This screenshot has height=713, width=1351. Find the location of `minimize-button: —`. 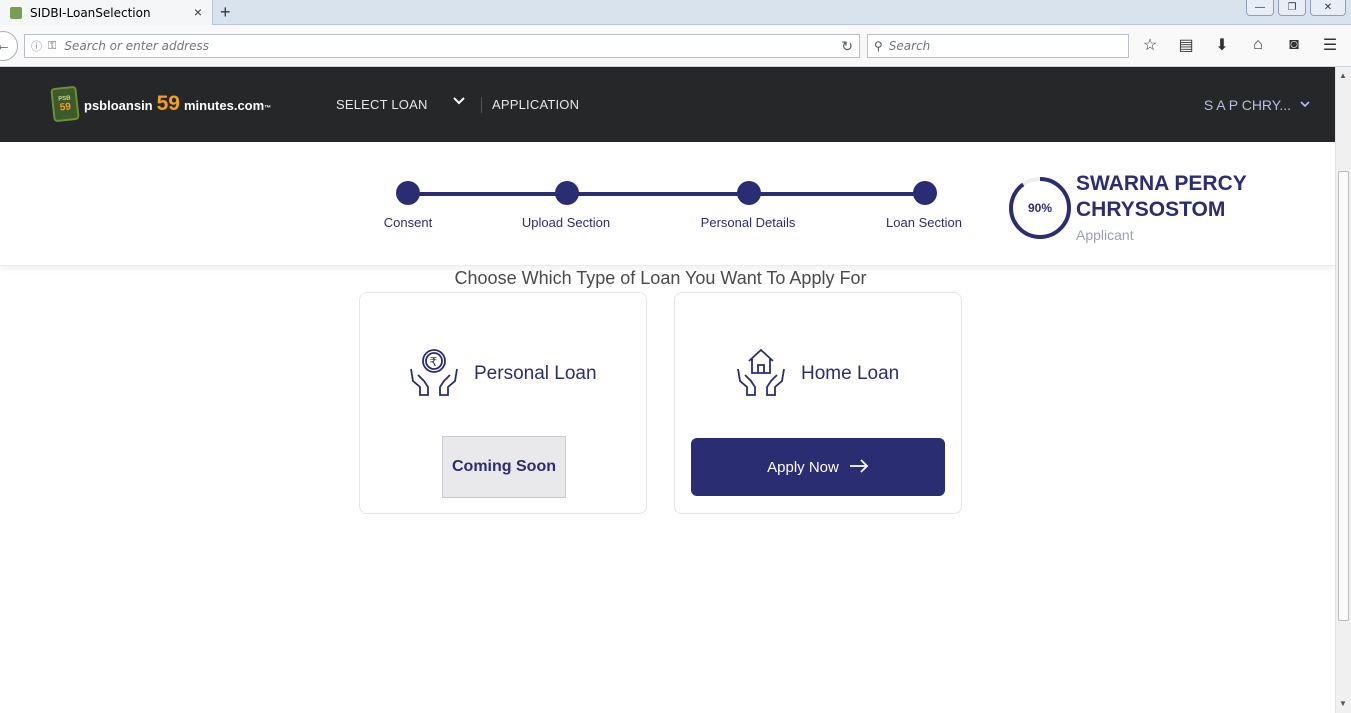

minimize-button: — is located at coordinates (1260, 8).